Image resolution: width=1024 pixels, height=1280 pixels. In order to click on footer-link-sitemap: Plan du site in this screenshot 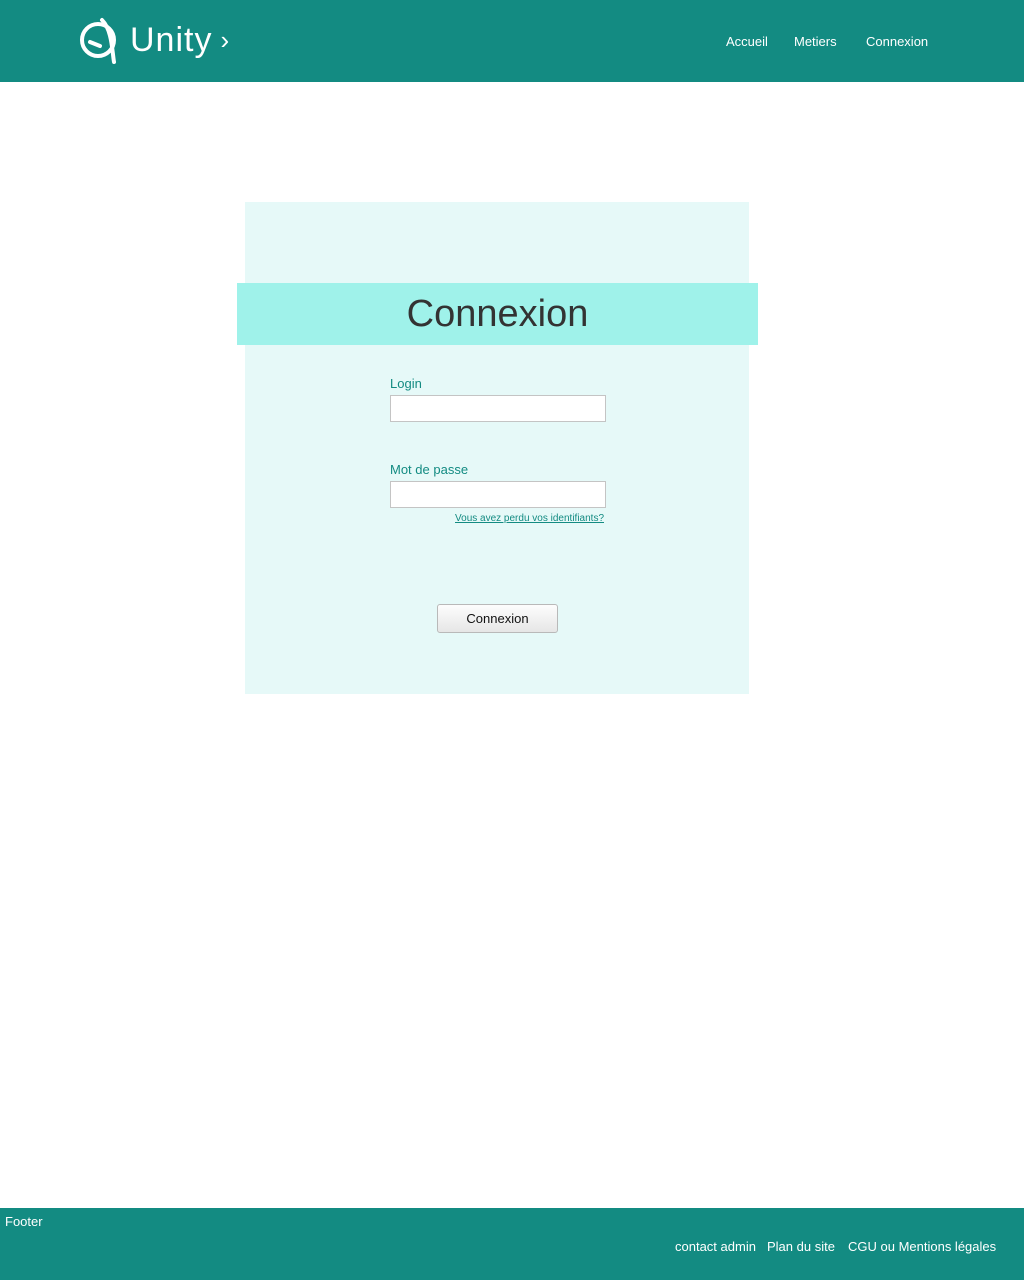, I will do `click(801, 1246)`.